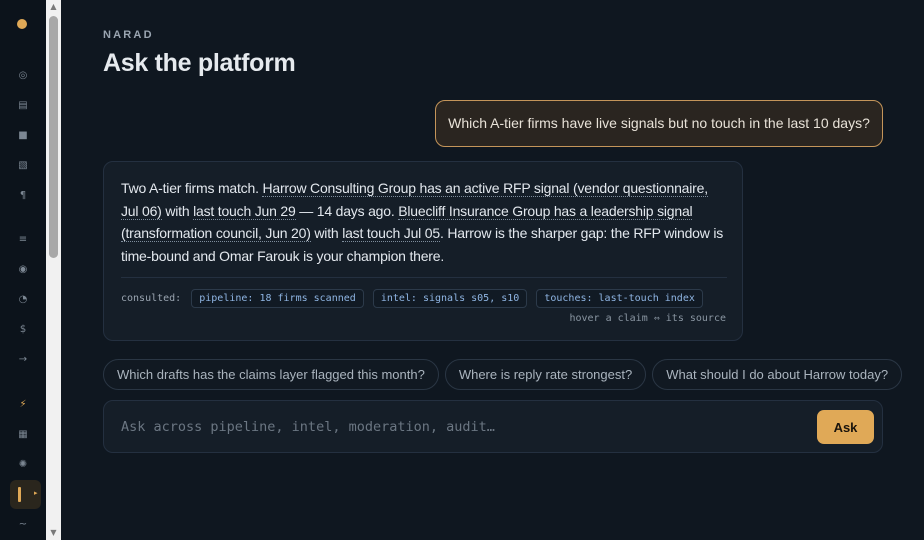 This screenshot has width=924, height=540. Describe the element at coordinates (23, 360) in the screenshot. I see `arrow-right-icon: →` at that location.